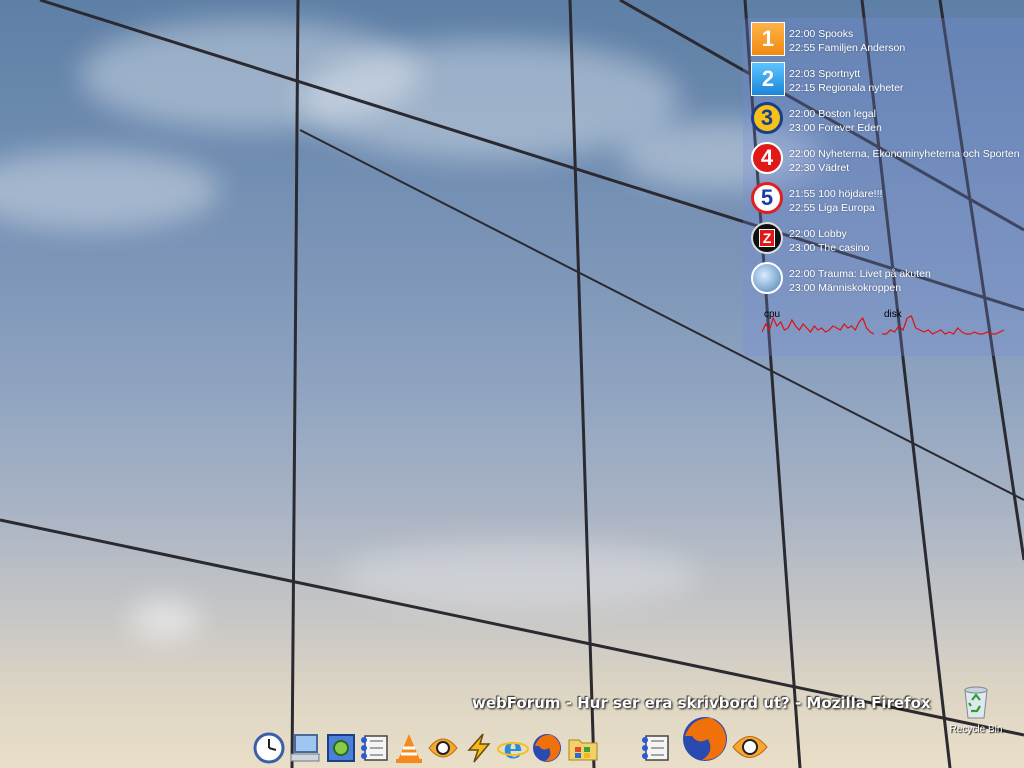 This screenshot has height=768, width=1024. Describe the element at coordinates (832, 114) in the screenshot. I see `tv-program-now: 22:00 Boston legal` at that location.